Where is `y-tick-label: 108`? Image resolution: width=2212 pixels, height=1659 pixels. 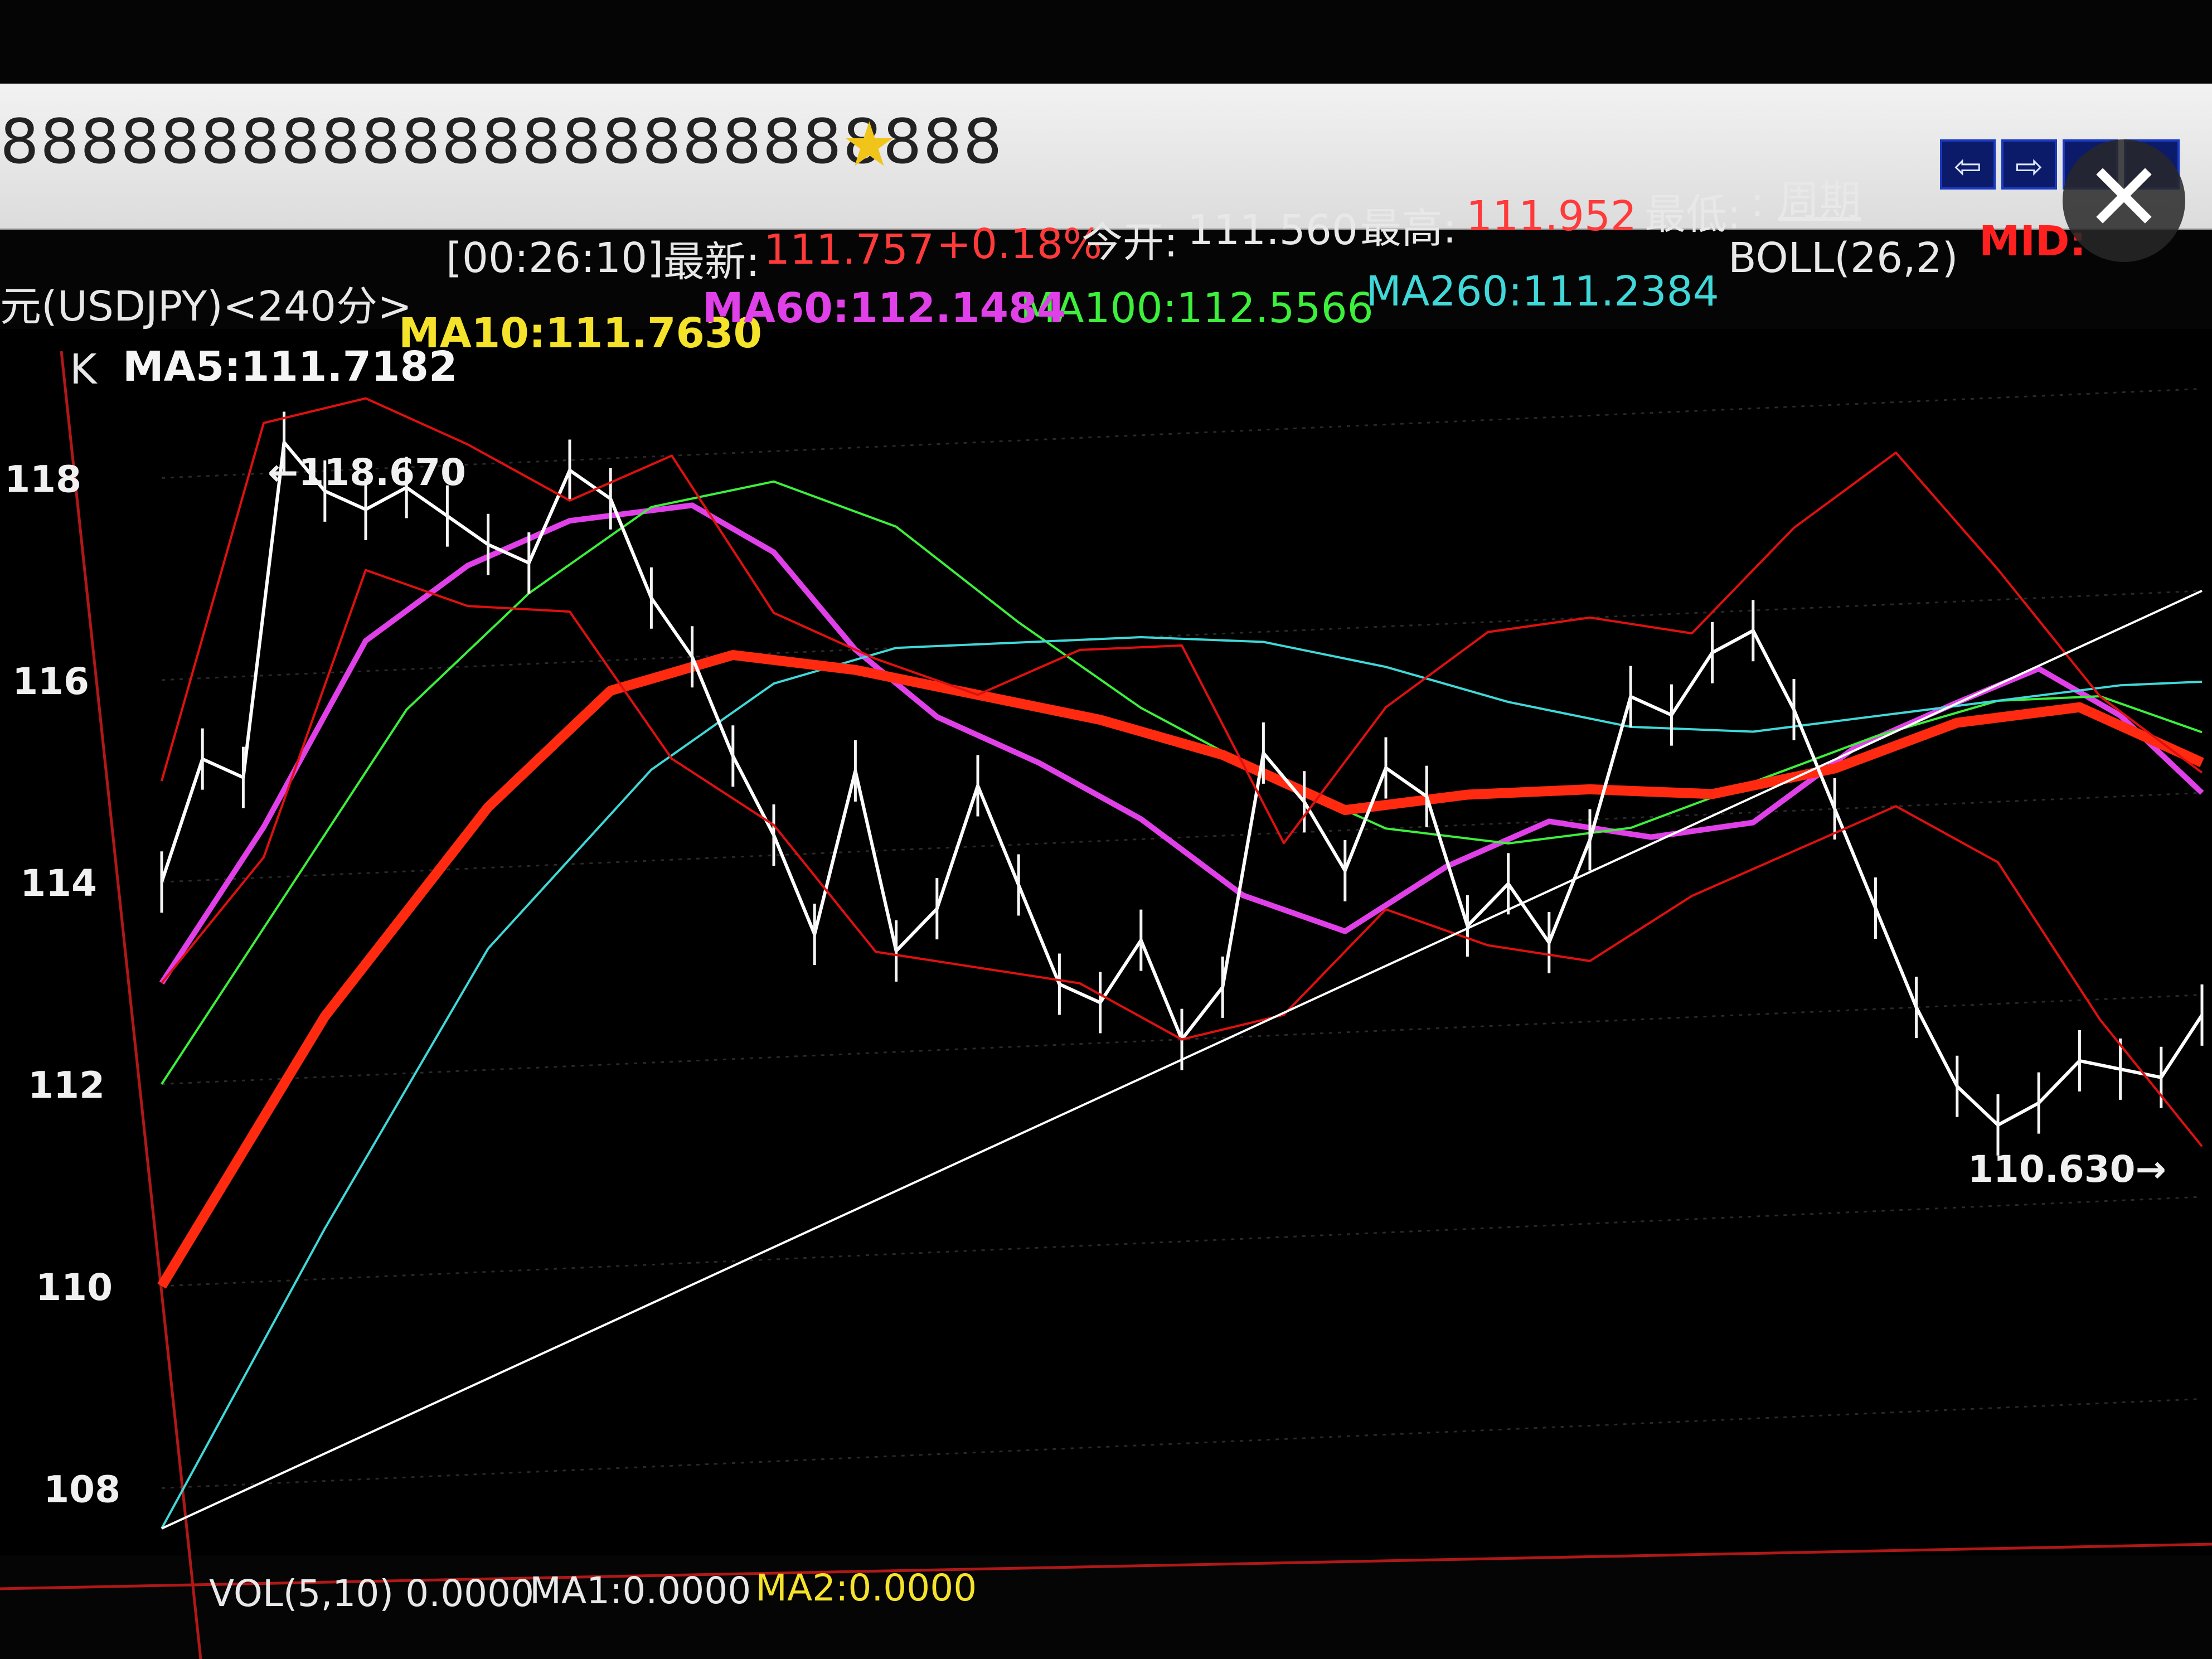
y-tick-label: 108 is located at coordinates (82, 1490).